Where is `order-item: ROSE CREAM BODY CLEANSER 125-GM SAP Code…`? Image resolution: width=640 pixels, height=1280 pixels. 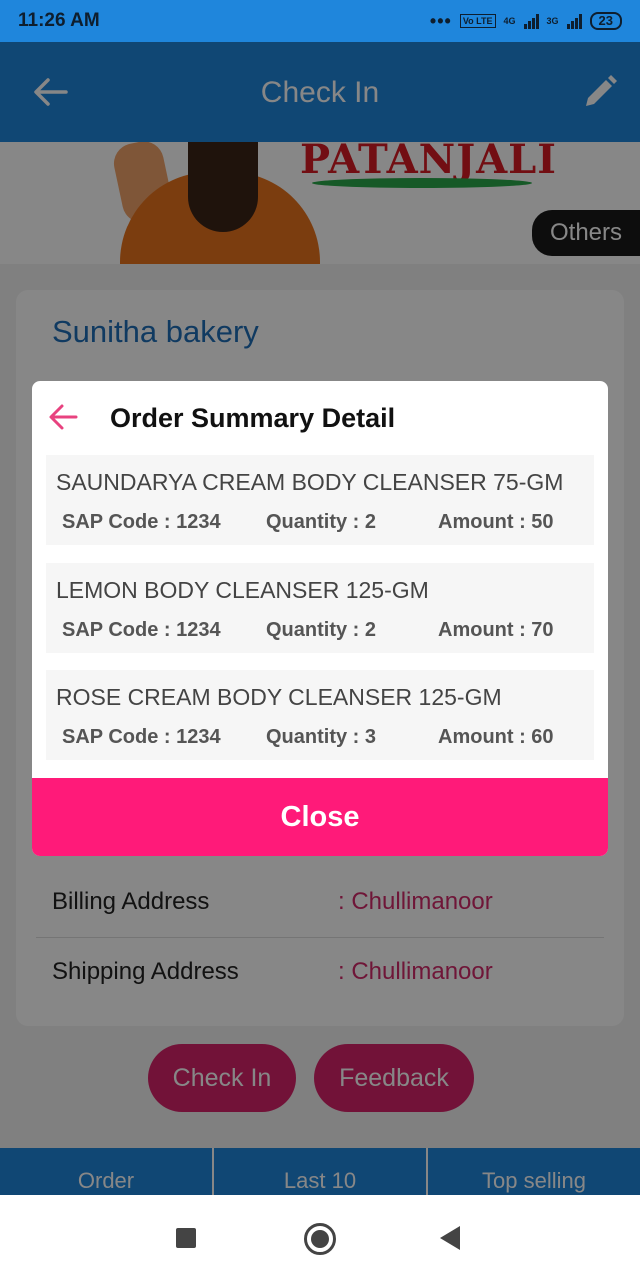
order-item: ROSE CREAM BODY CLEANSER 125-GM SAP Code… is located at coordinates (320, 715).